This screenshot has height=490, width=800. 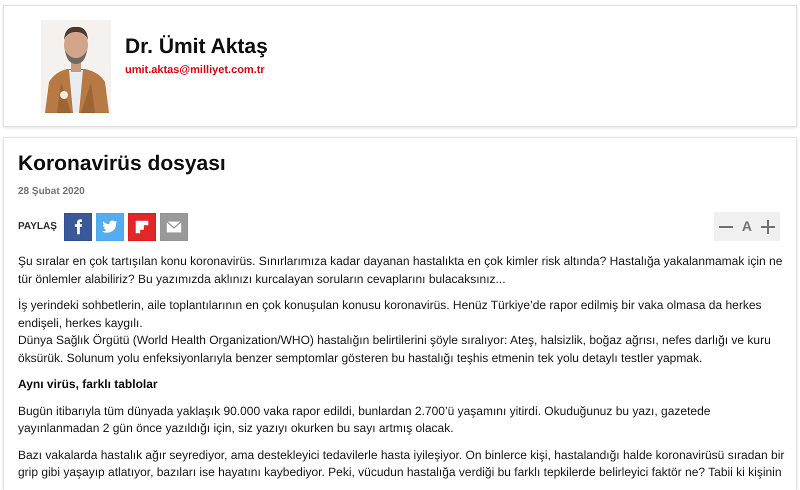 I want to click on email-share-button, so click(x=174, y=226).